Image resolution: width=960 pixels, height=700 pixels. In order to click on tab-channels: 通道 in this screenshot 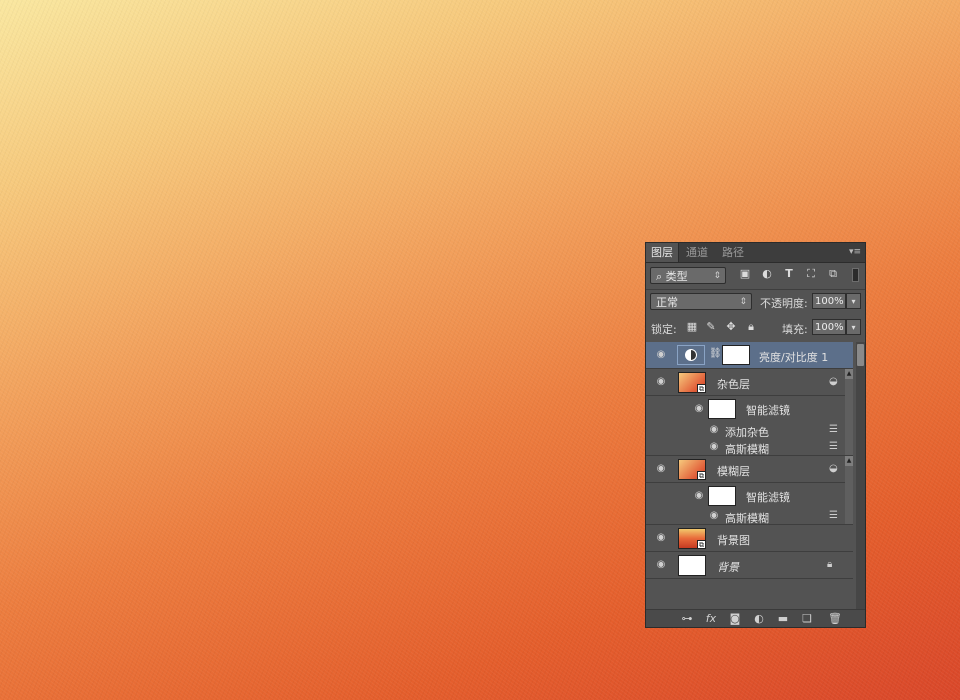, I will do `click(697, 252)`.